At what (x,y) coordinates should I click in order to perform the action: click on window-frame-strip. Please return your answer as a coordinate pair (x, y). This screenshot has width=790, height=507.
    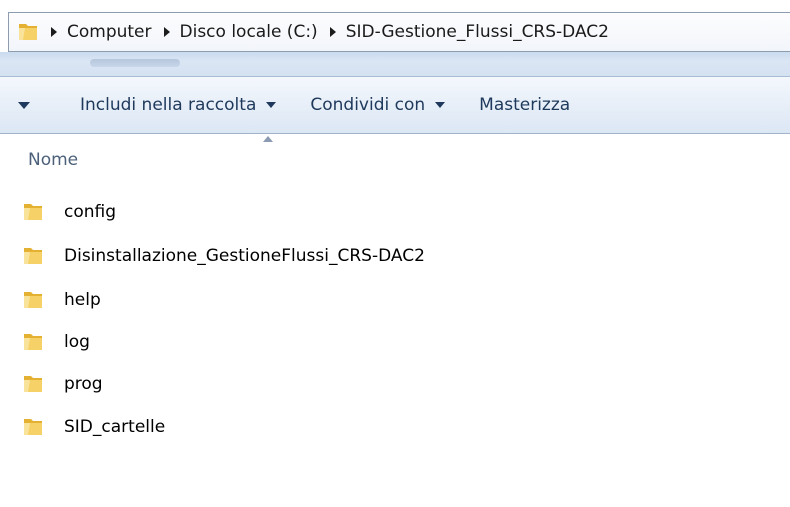
    Looking at the image, I should click on (395, 64).